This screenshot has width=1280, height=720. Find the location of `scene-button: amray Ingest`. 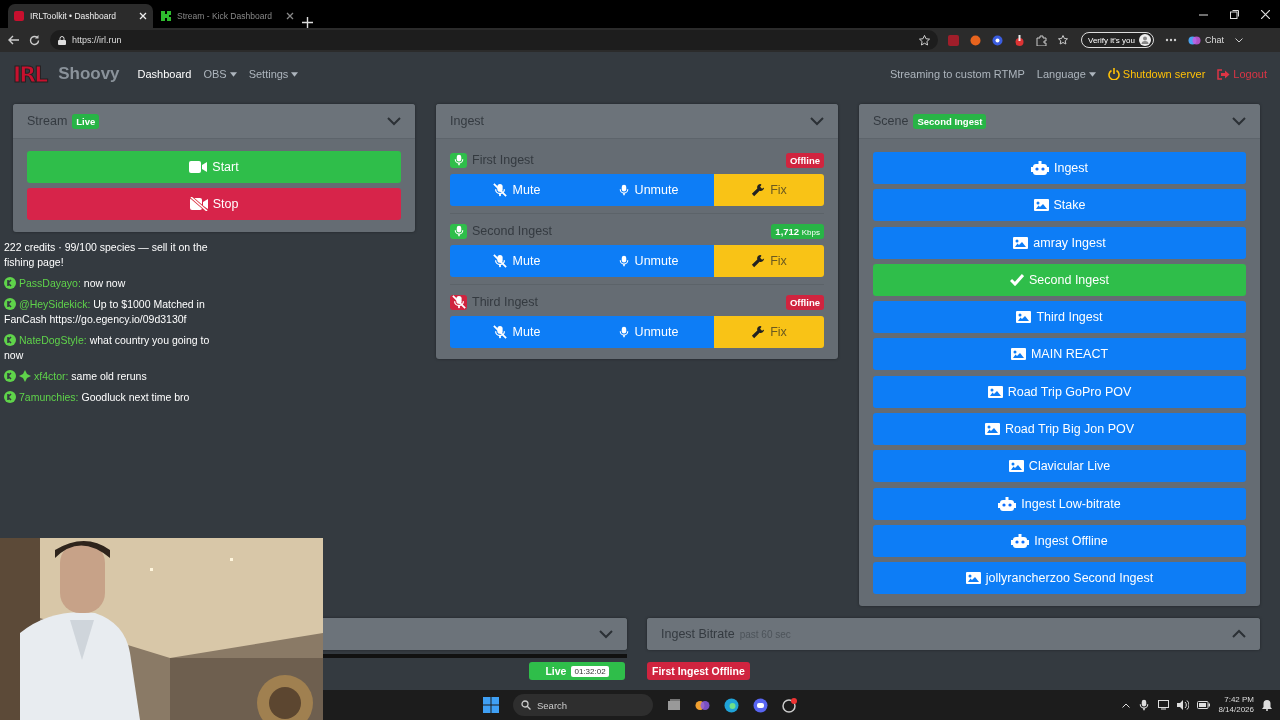

scene-button: amray Ingest is located at coordinates (1059, 242).